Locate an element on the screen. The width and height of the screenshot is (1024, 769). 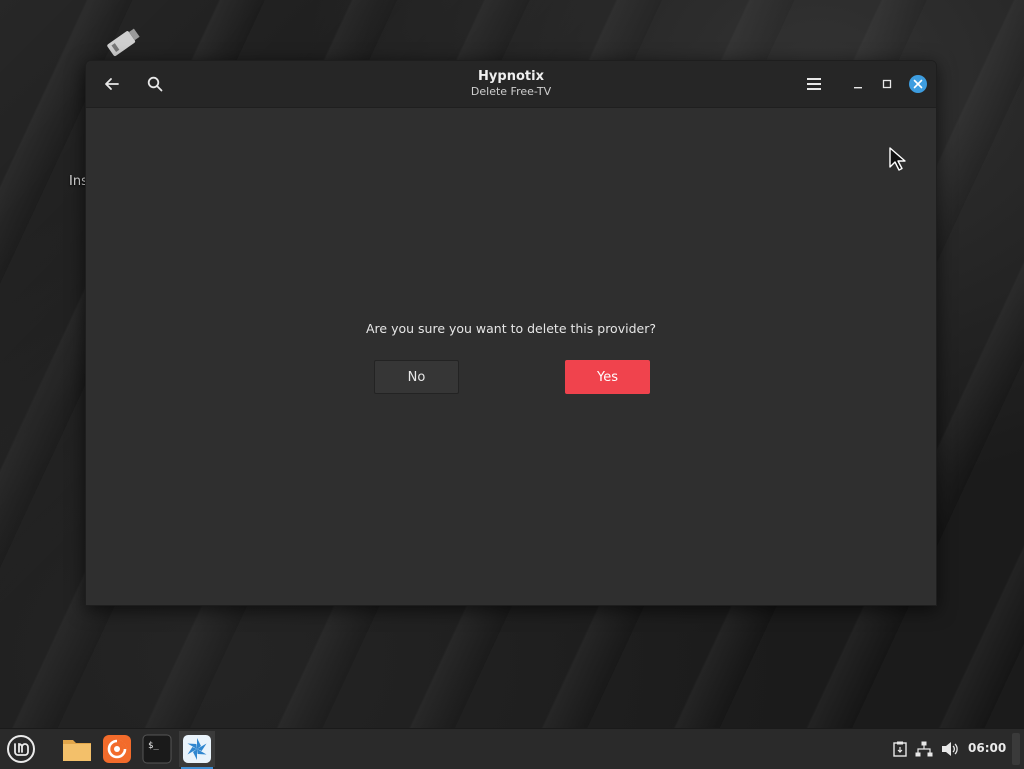
no-button: No is located at coordinates (416, 377).